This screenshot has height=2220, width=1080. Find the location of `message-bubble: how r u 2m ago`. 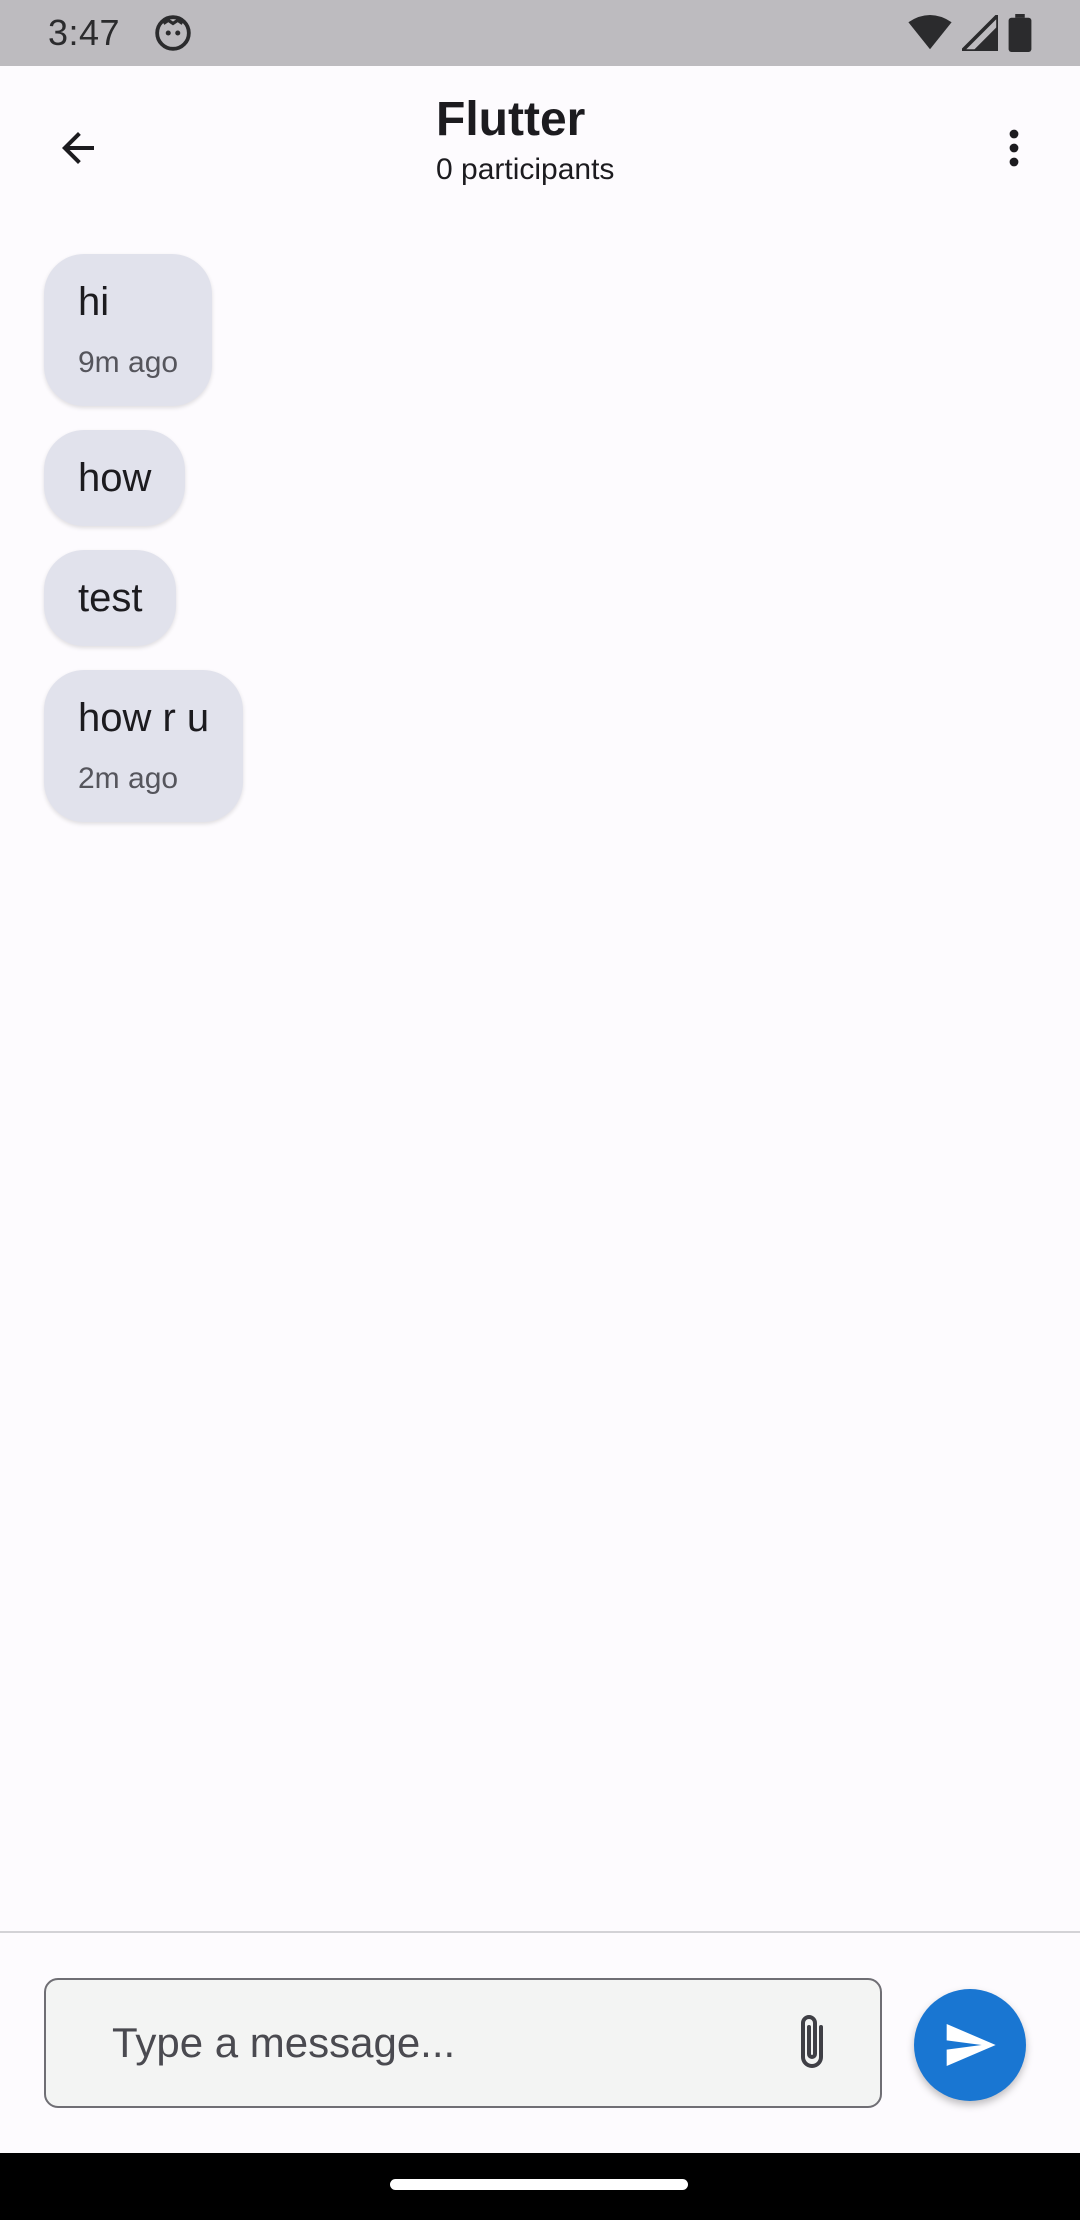

message-bubble: how r u 2m ago is located at coordinates (144, 746).